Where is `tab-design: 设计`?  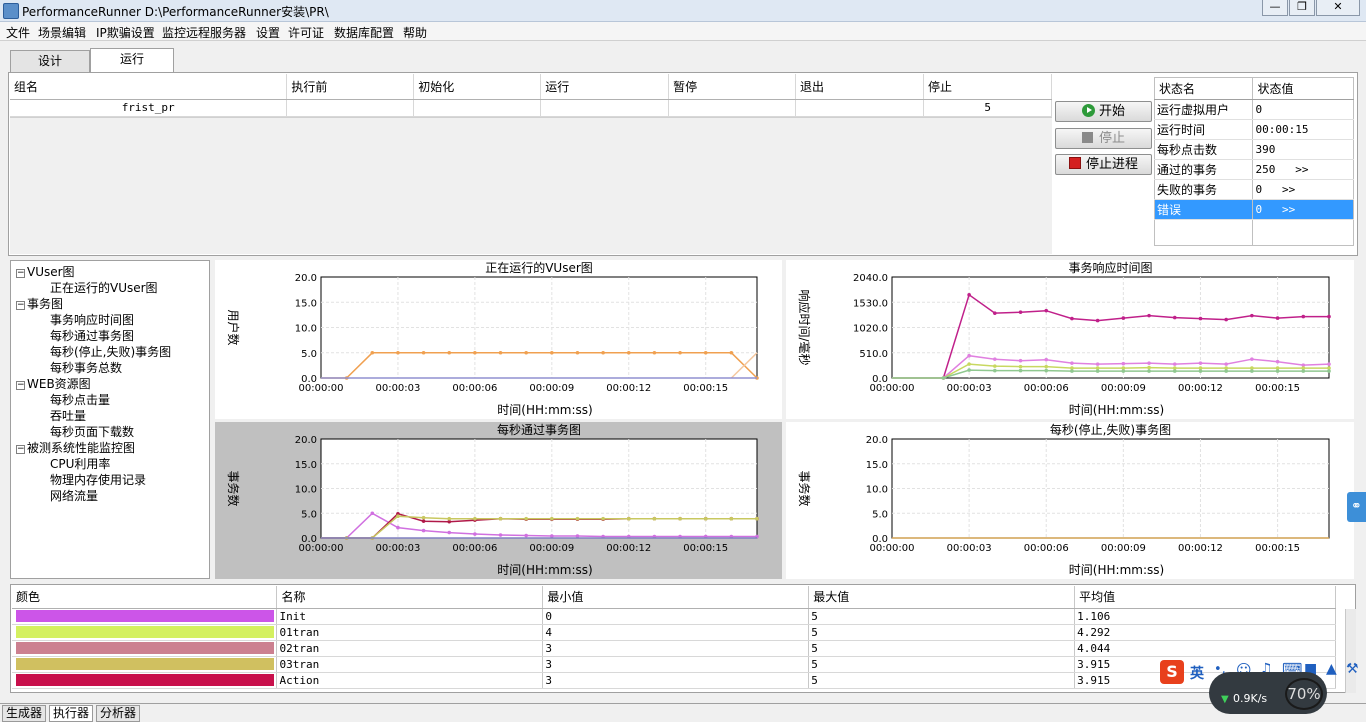 tab-design: 设计 is located at coordinates (50, 61).